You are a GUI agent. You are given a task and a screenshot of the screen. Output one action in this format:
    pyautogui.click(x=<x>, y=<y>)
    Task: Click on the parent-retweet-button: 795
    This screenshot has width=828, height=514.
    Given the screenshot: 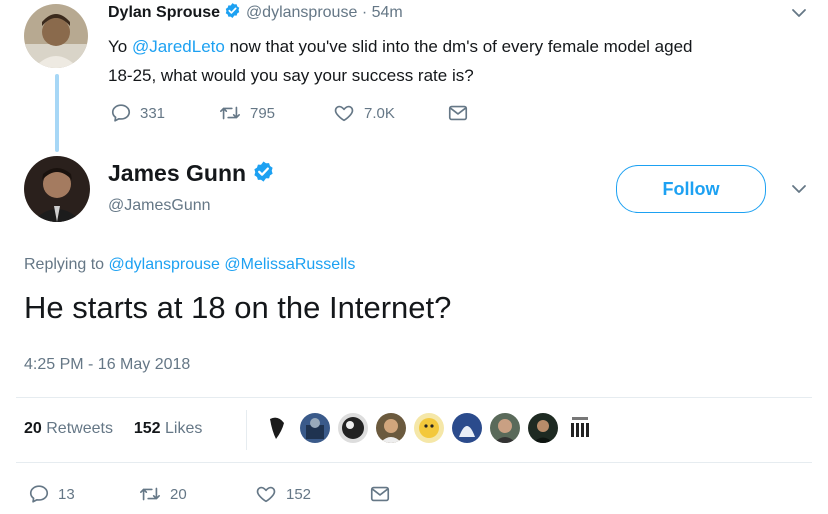 What is the action you would take?
    pyautogui.click(x=246, y=113)
    